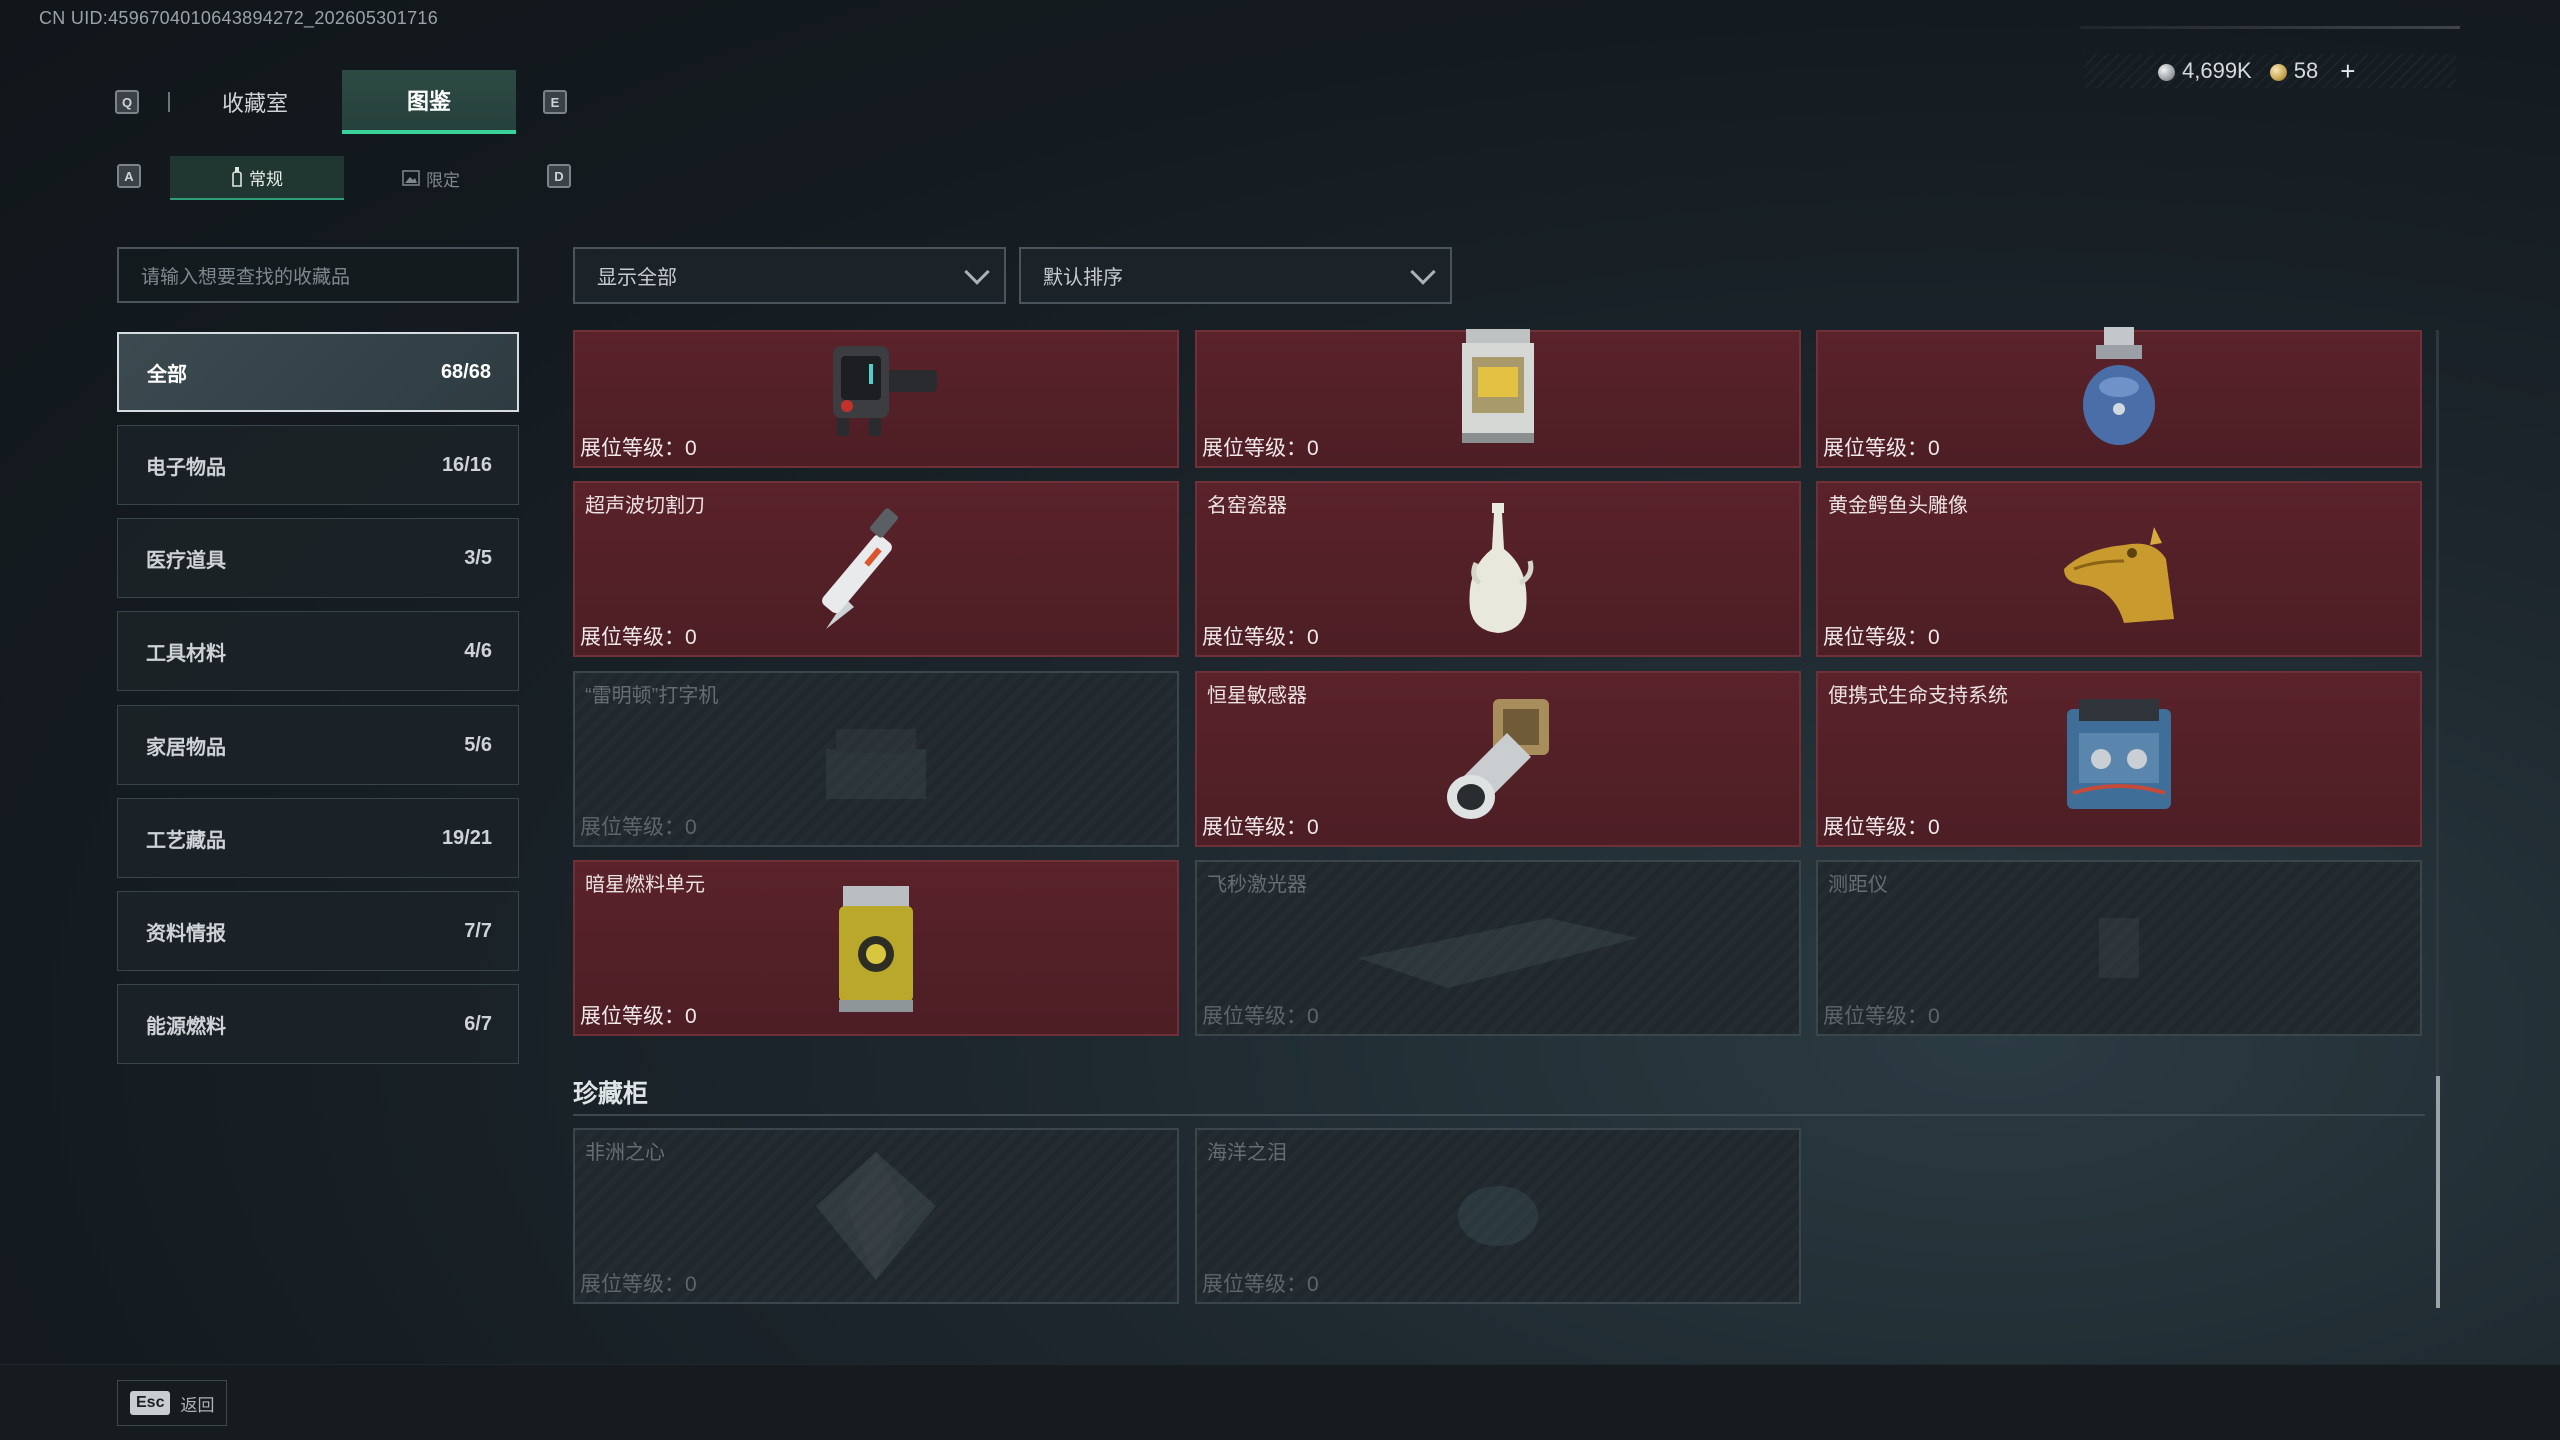  What do you see at coordinates (1498, 386) in the screenshot?
I see `lantern-icon` at bounding box center [1498, 386].